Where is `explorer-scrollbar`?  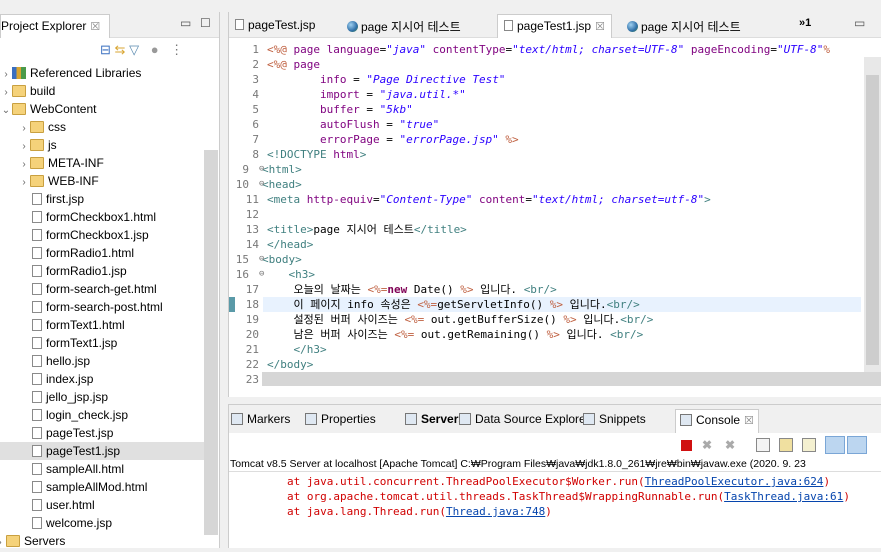
explorer-scrollbar is located at coordinates (211, 342).